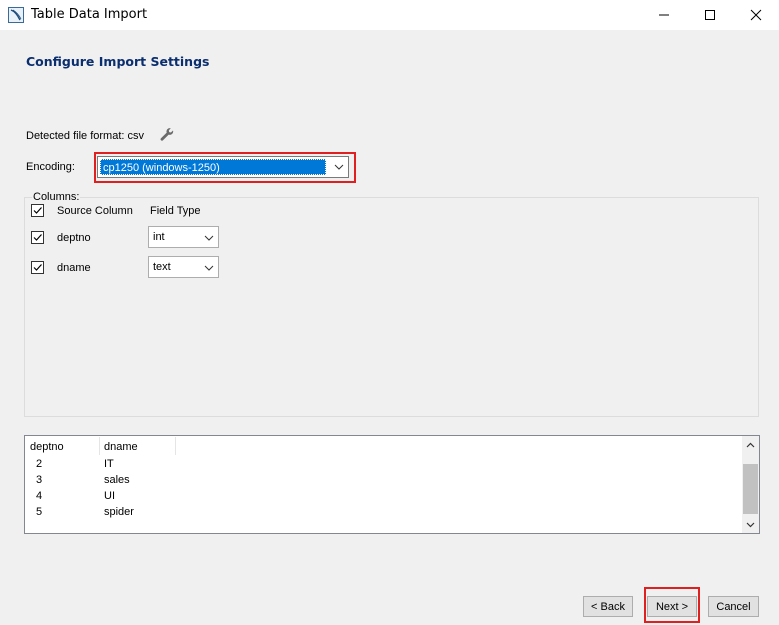 The image size is (779, 625). I want to click on scroll-down-button, so click(750, 524).